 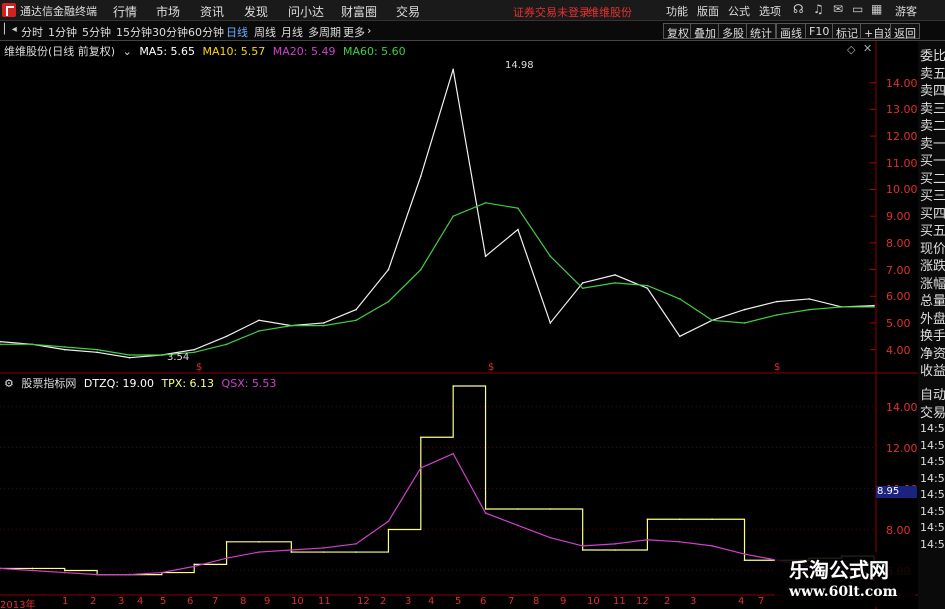 What do you see at coordinates (932, 124) in the screenshot?
I see `sidebar-quote-field: 卖二` at bounding box center [932, 124].